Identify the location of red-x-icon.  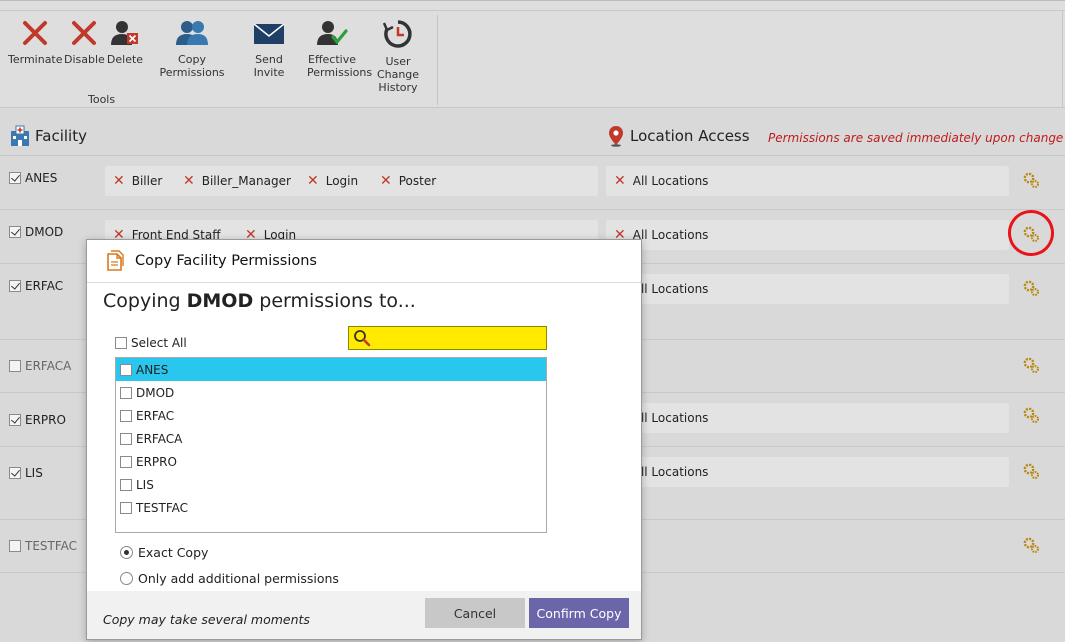
(35, 33).